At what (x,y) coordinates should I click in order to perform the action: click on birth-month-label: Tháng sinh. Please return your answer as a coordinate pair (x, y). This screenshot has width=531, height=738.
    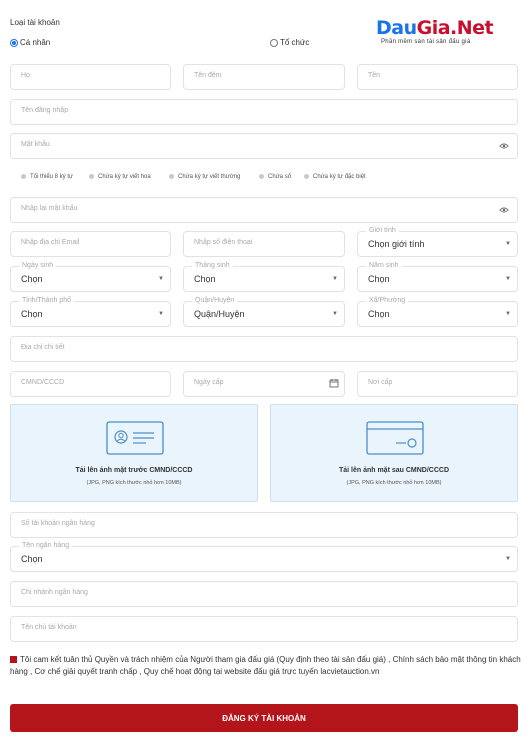
    Looking at the image, I should click on (212, 265).